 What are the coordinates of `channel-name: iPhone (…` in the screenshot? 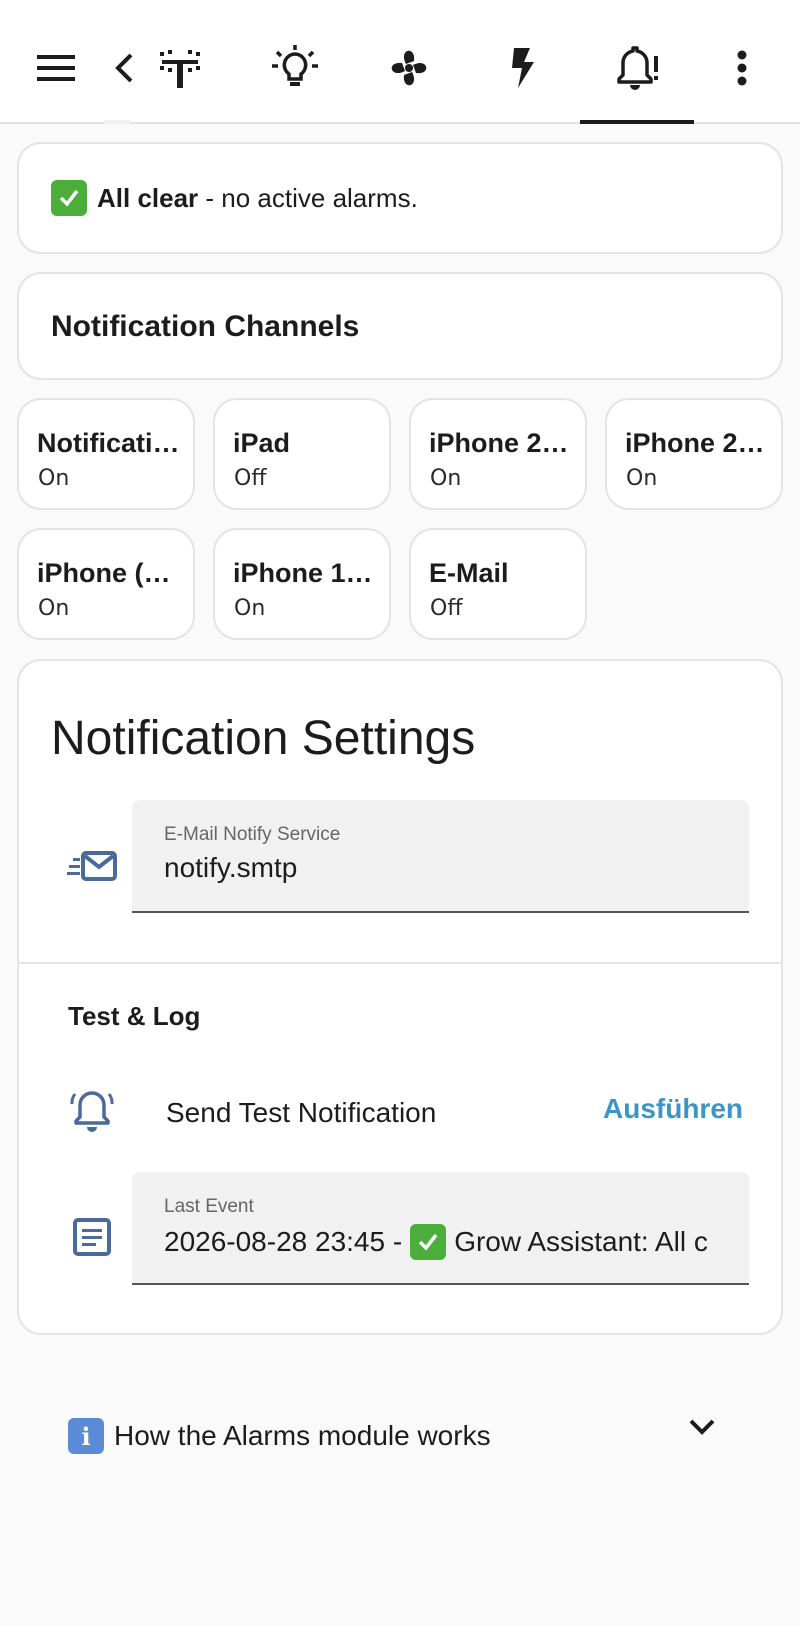 It's located at (104, 573).